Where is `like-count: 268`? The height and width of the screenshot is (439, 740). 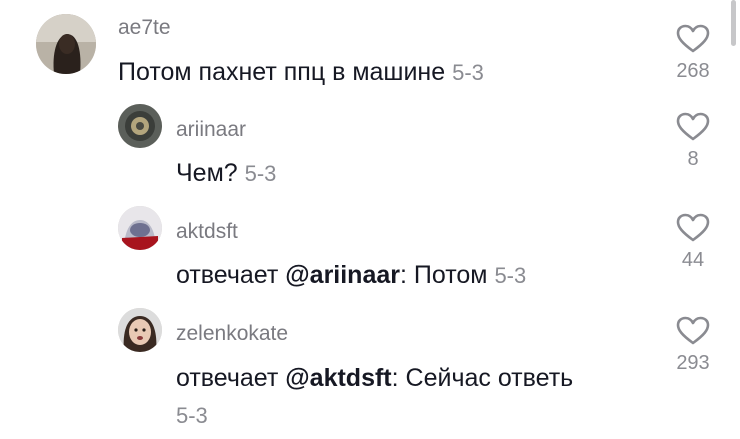 like-count: 268 is located at coordinates (693, 71).